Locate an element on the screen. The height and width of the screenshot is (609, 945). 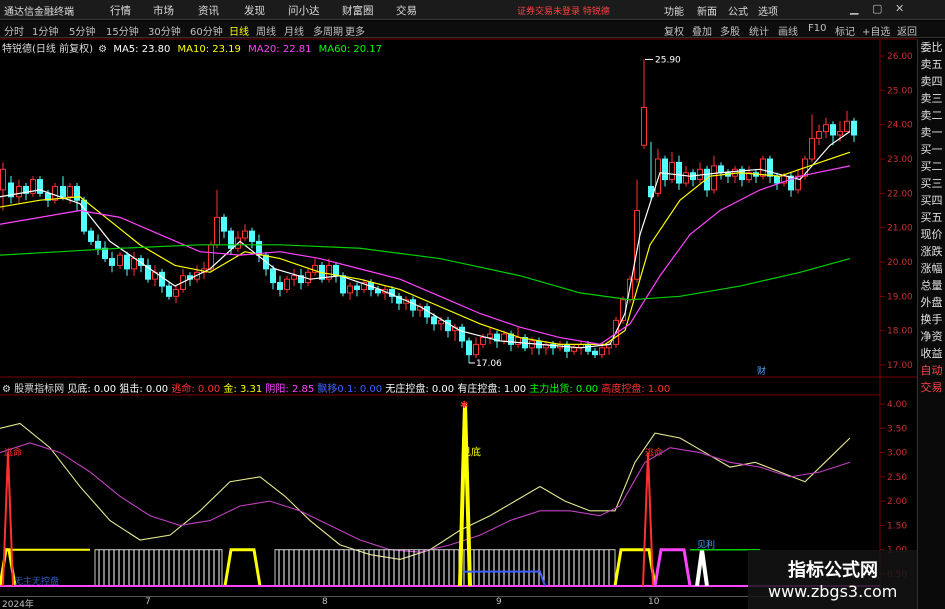
price-label: 22.00 is located at coordinates (900, 194).